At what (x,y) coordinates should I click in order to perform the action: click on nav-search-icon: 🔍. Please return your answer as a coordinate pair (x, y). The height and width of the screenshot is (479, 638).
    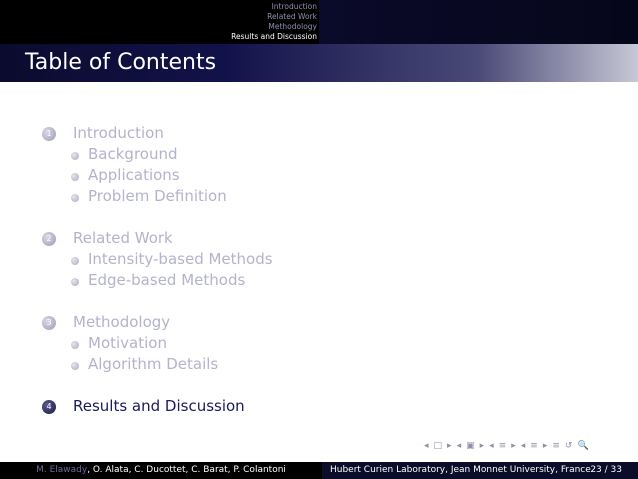
    Looking at the image, I should click on (582, 446).